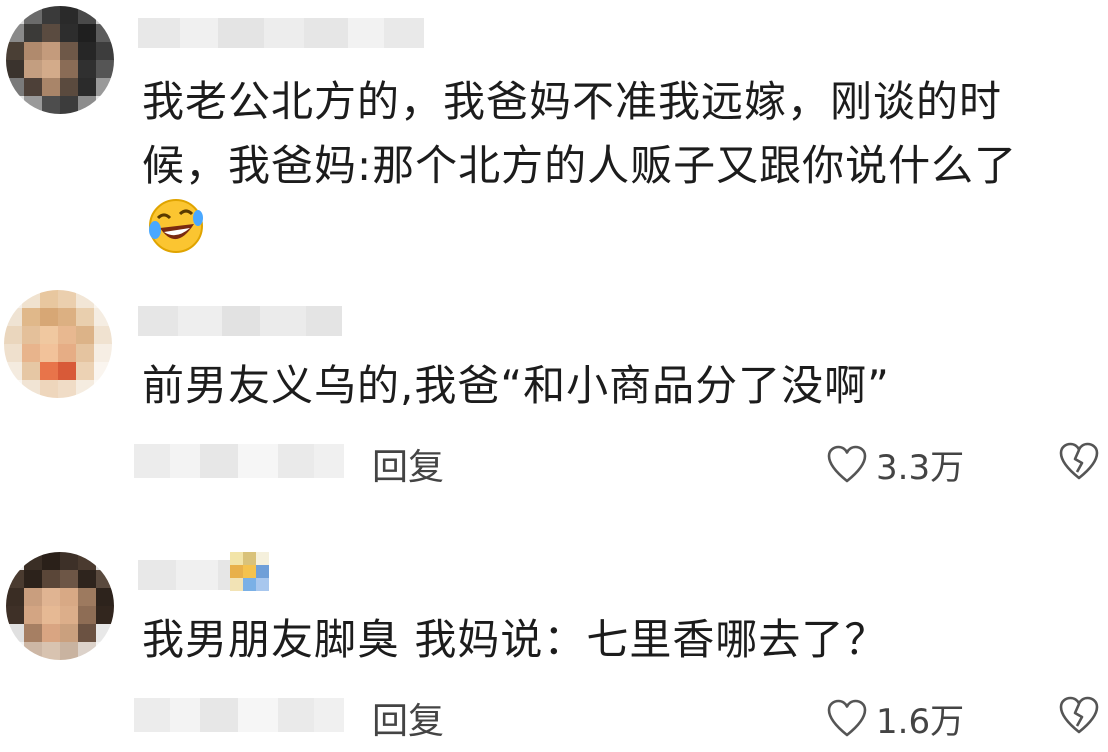 The image size is (1108, 752). I want to click on comment-text-line: 前男友义乌的,我爸“和小商品分了没啊”, so click(516, 385).